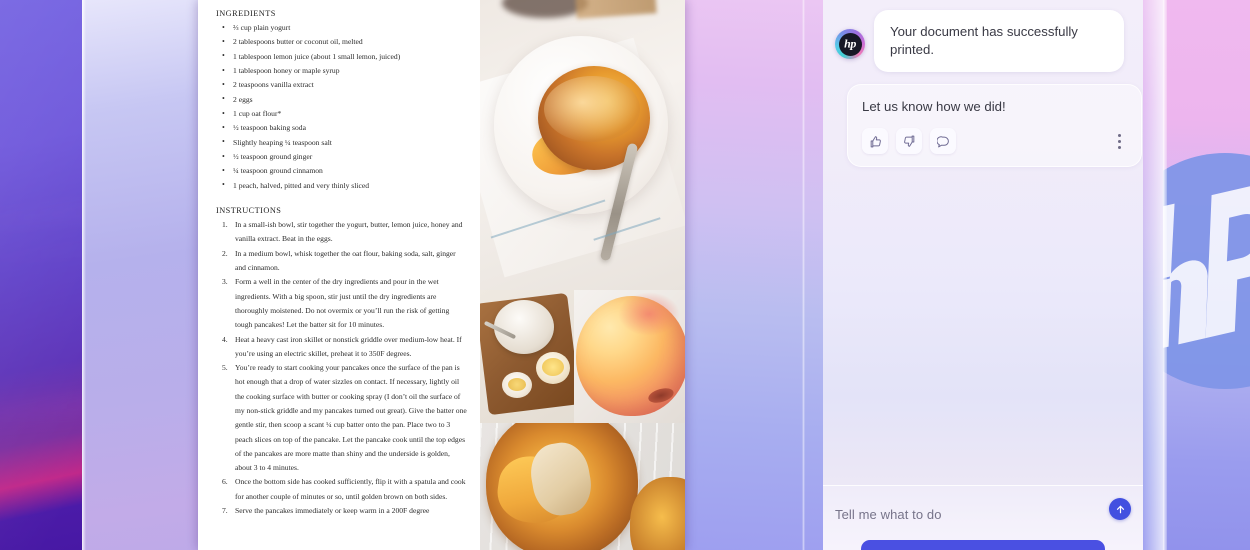  Describe the element at coordinates (345, 128) in the screenshot. I see `ingredient-item: ½ teaspoon baking soda` at that location.